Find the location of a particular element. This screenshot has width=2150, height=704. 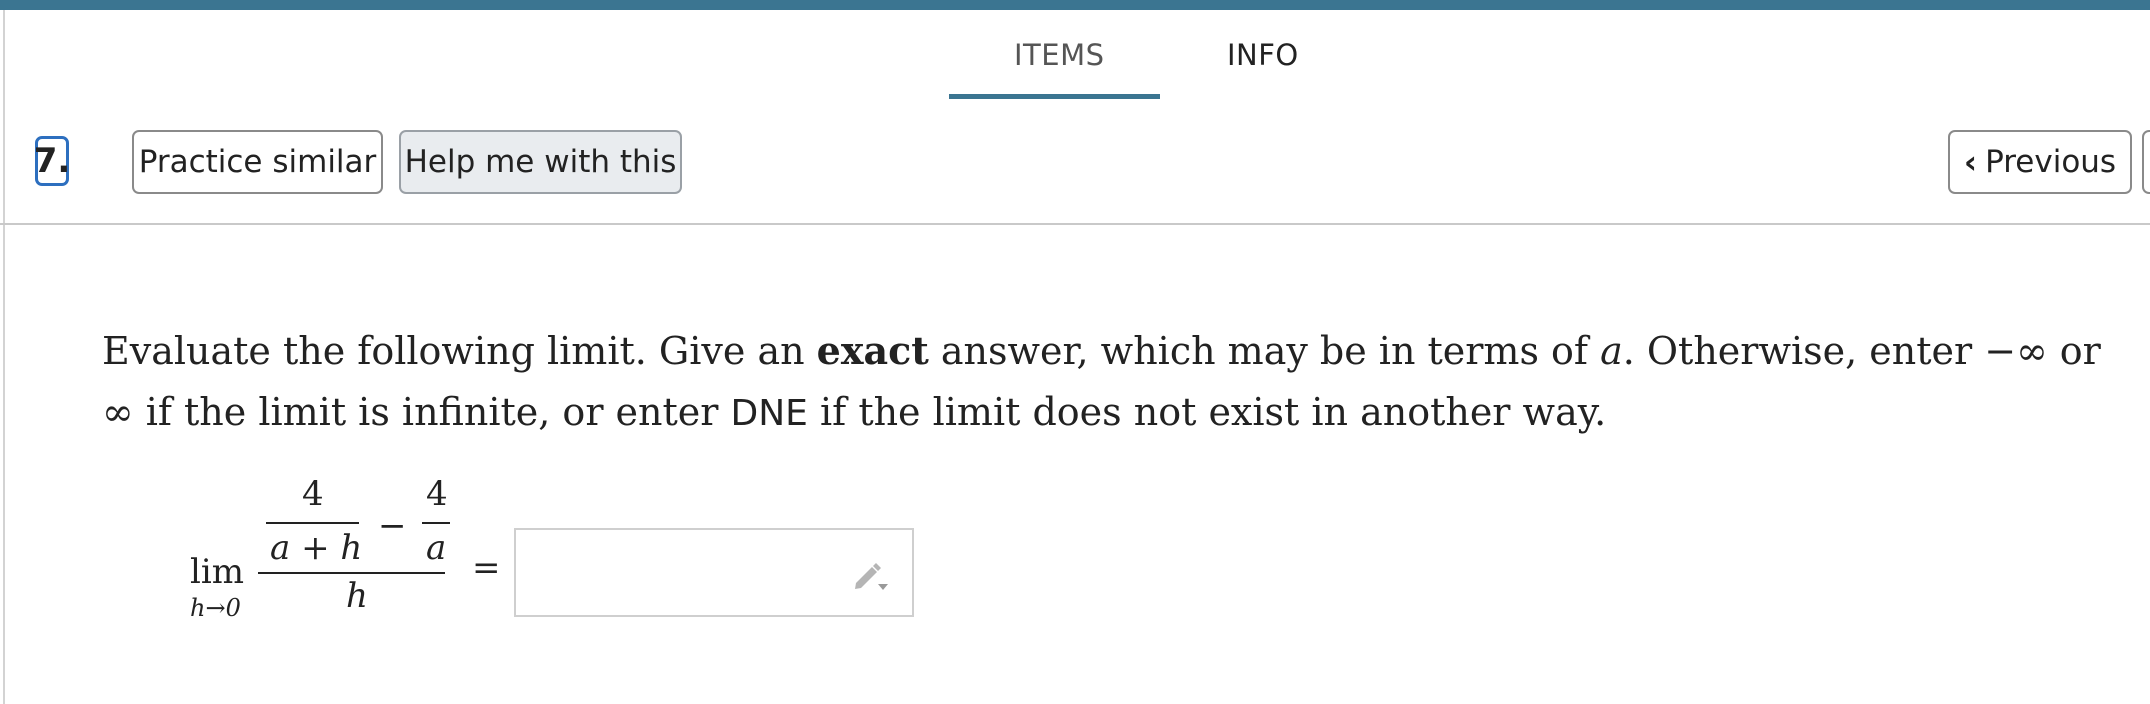

tab-bar: ITEMS INFO is located at coordinates (1075, 55).